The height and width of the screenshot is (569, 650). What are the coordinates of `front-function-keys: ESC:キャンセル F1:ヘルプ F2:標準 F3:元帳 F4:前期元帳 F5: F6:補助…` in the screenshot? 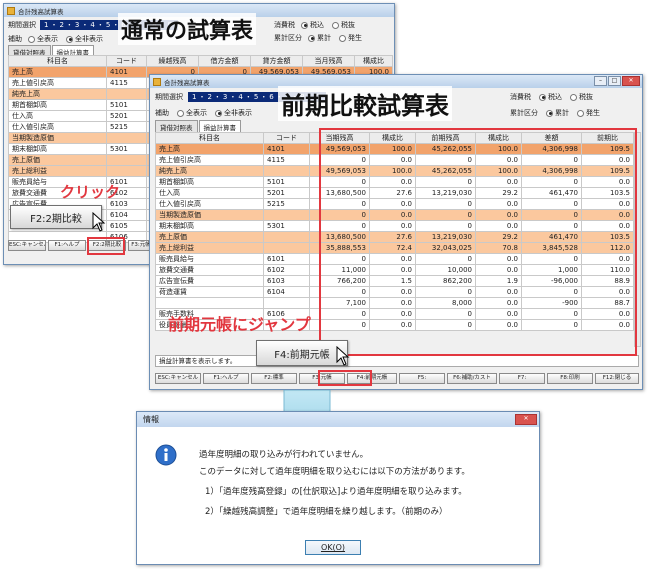 It's located at (397, 378).